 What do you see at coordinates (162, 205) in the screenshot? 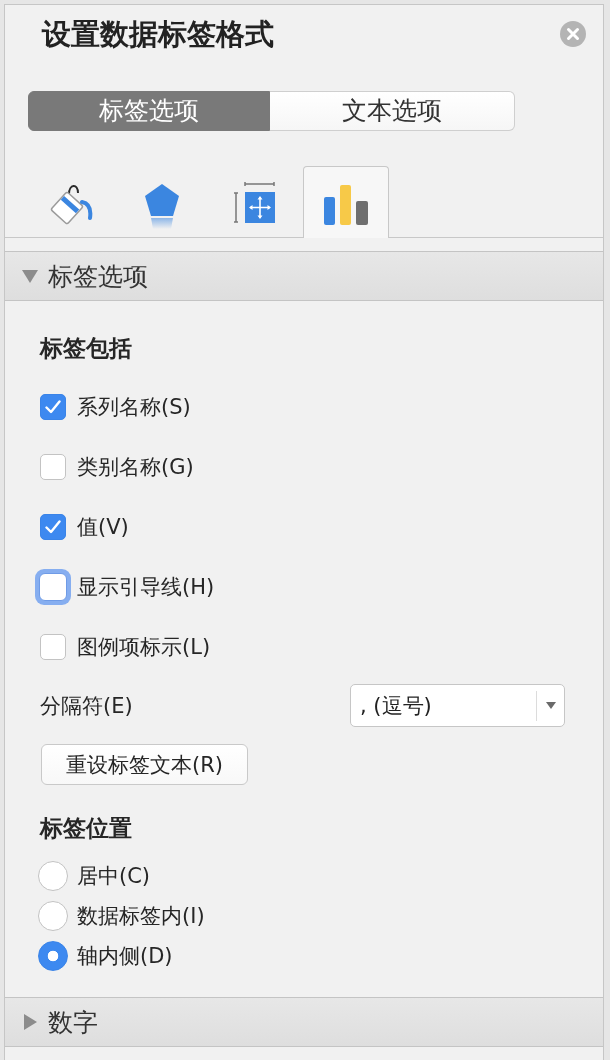
I see `pentagon-icon` at bounding box center [162, 205].